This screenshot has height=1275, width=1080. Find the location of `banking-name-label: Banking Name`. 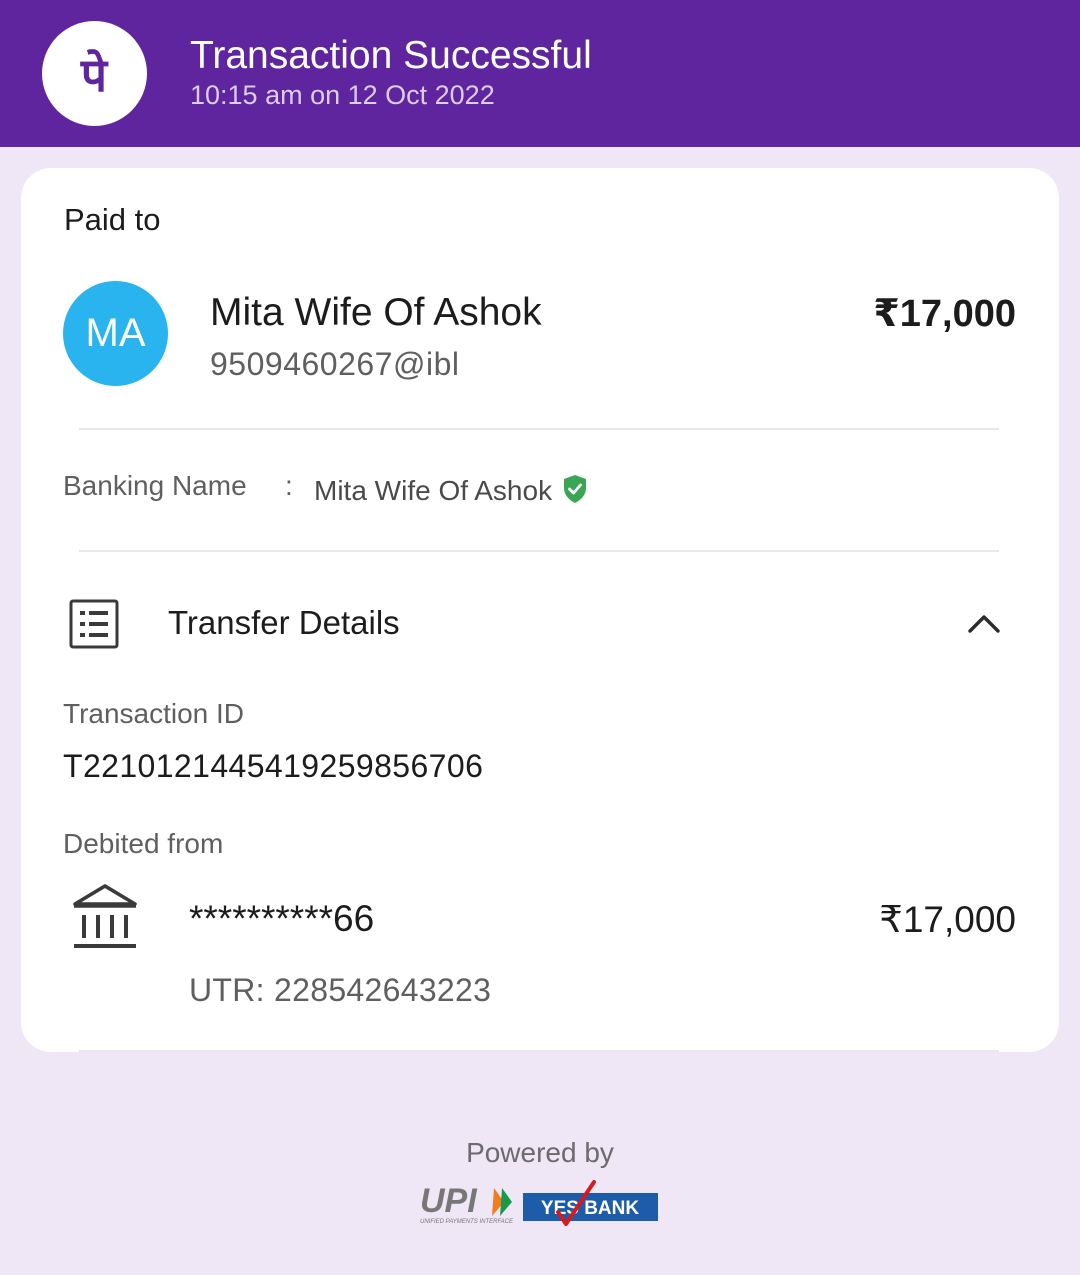

banking-name-label: Banking Name is located at coordinates (155, 485).